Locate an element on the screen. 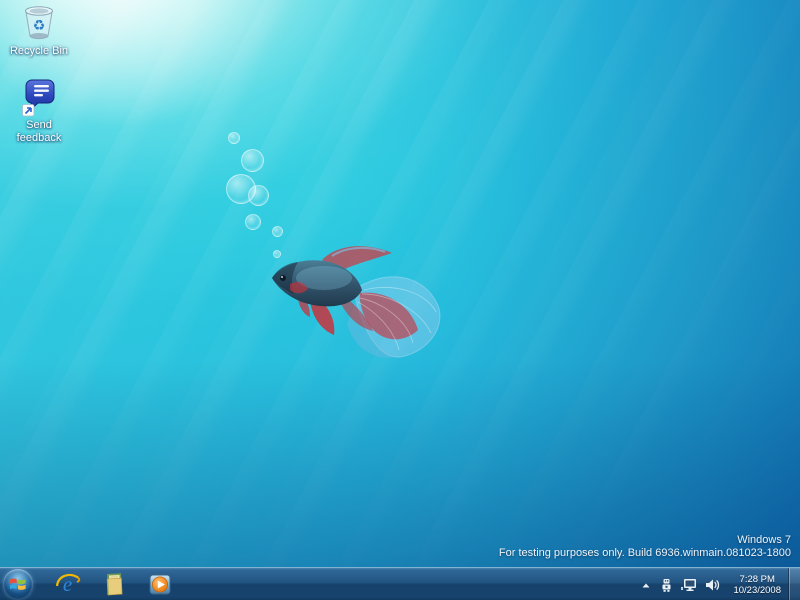 Image resolution: width=800 pixels, height=600 pixels. network-icon is located at coordinates (689, 585).